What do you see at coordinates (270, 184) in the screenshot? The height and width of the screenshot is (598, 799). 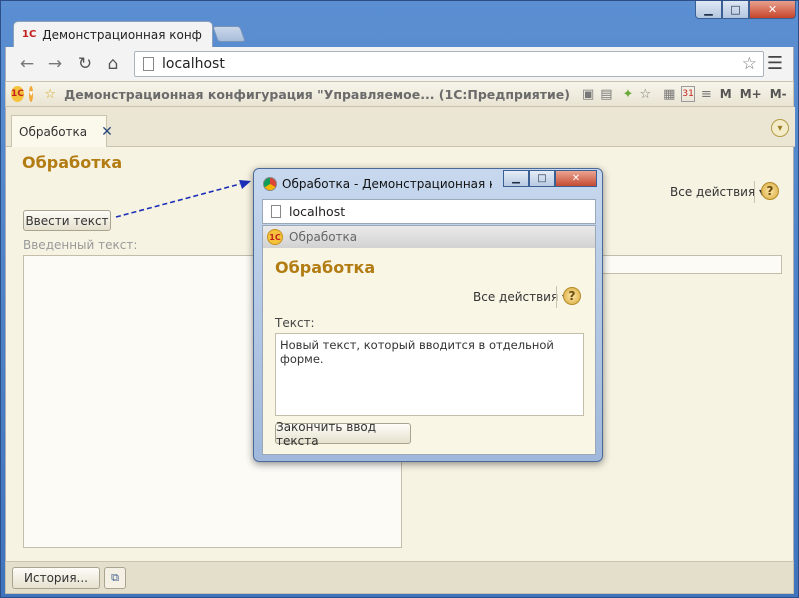 I see `chrome-icon` at bounding box center [270, 184].